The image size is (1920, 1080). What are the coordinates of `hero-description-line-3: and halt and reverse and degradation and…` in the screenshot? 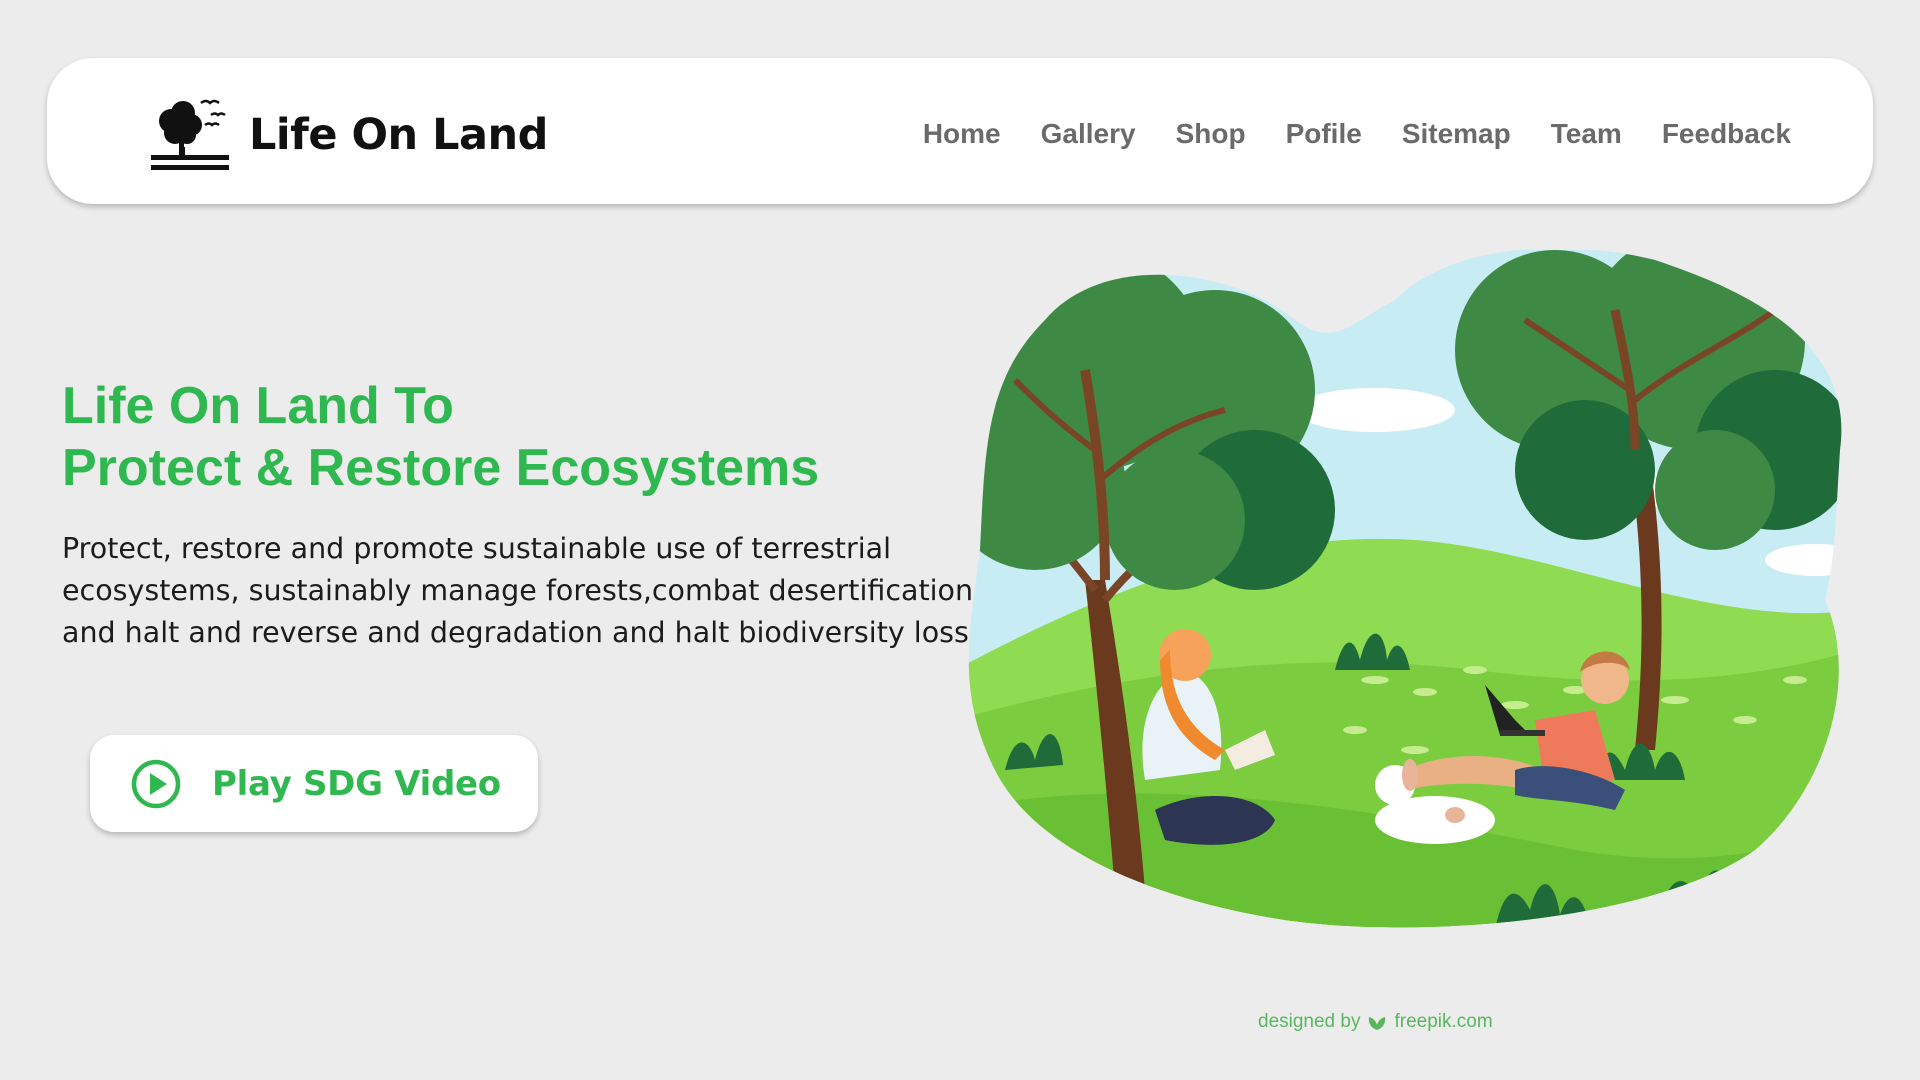 It's located at (515, 632).